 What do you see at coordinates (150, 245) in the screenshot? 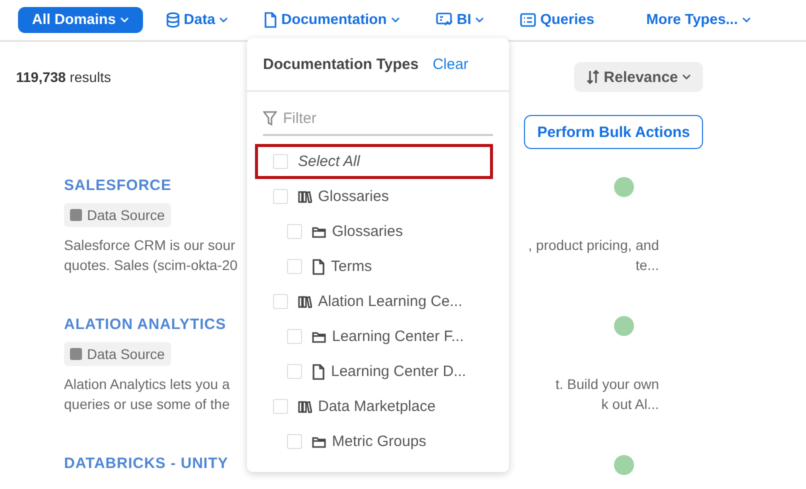
I see `result-description: Salesforce CRM is our sour` at bounding box center [150, 245].